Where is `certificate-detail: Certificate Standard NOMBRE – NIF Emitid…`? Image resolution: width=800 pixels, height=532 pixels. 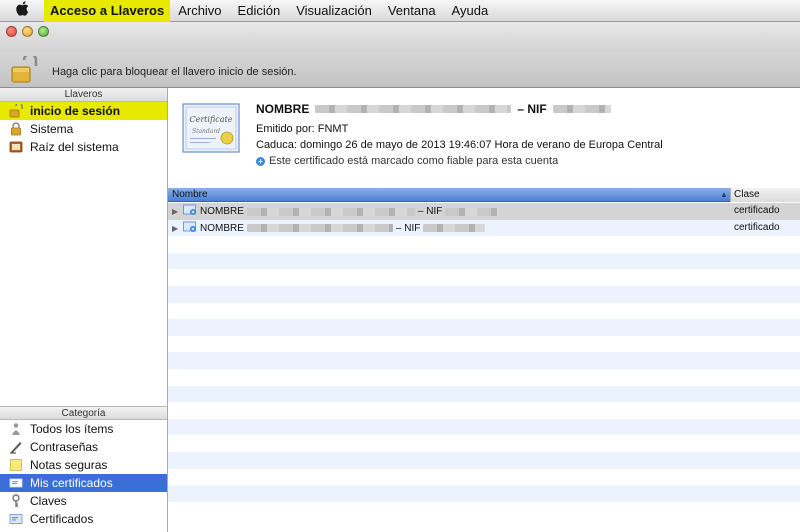
certificate-detail: Certificate Standard NOMBRE – NIF Emitid… is located at coordinates (484, 137).